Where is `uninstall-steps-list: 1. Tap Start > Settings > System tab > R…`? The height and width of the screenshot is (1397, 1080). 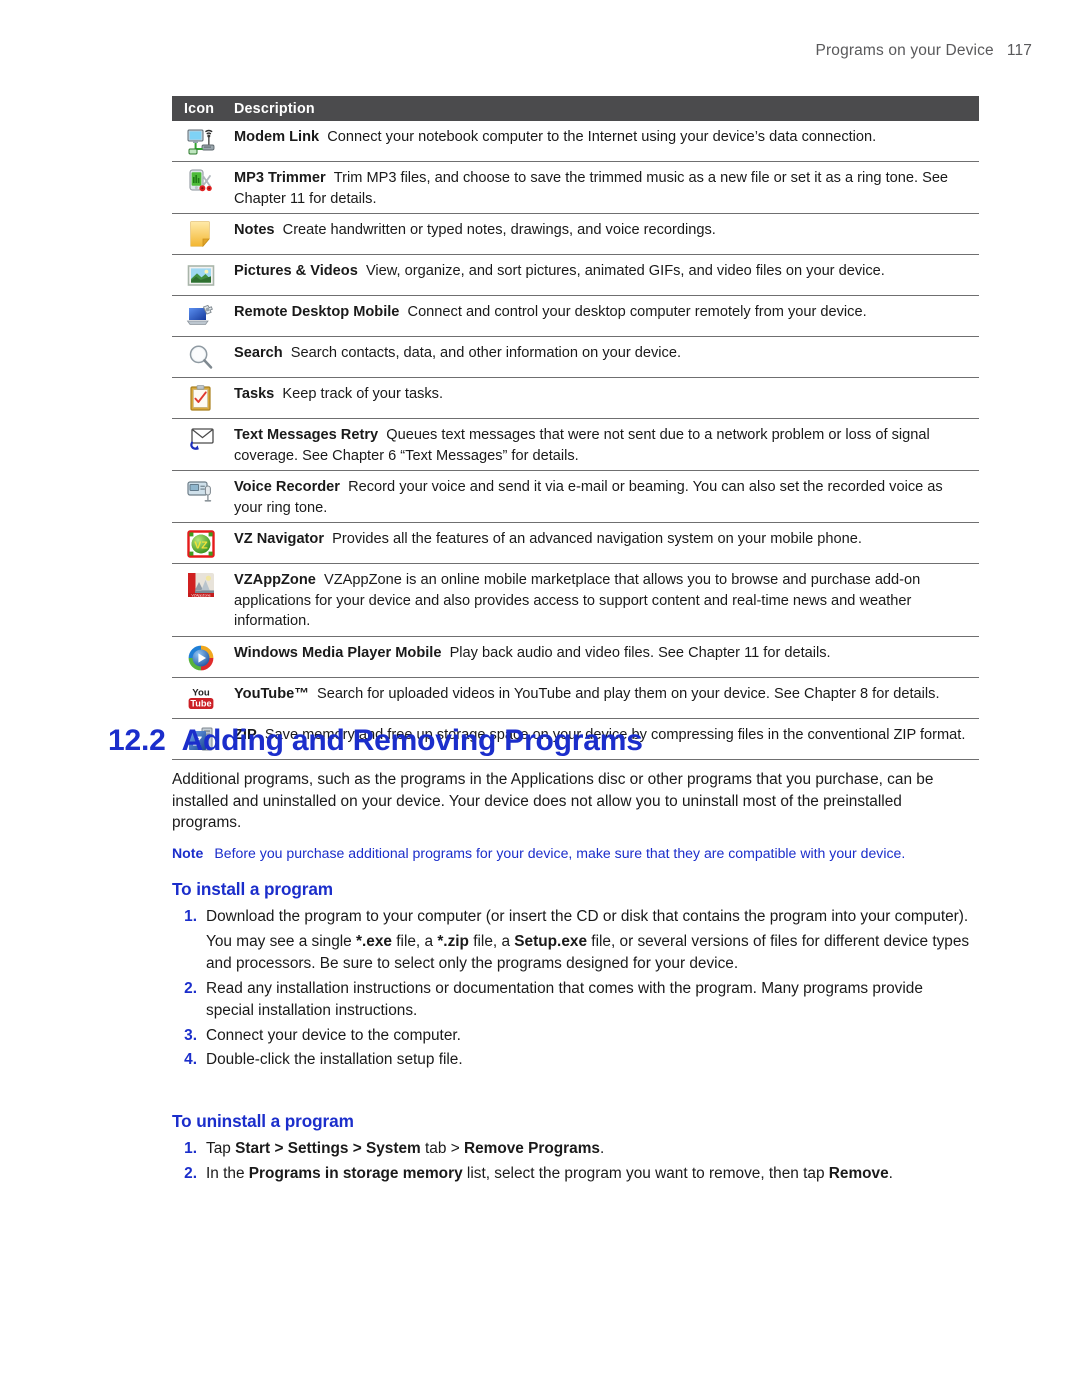 uninstall-steps-list: 1. Tap Start > Settings > System tab > R… is located at coordinates (572, 1162).